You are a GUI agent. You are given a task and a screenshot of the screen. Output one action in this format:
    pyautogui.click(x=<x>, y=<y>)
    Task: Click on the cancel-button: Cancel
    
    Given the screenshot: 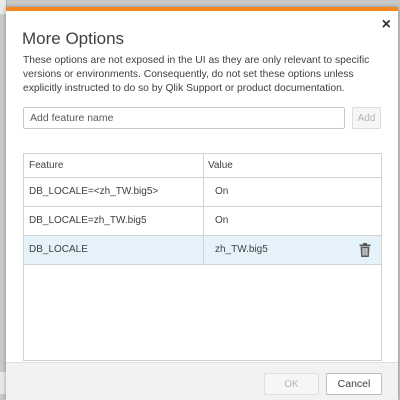 What is the action you would take?
    pyautogui.click(x=354, y=384)
    